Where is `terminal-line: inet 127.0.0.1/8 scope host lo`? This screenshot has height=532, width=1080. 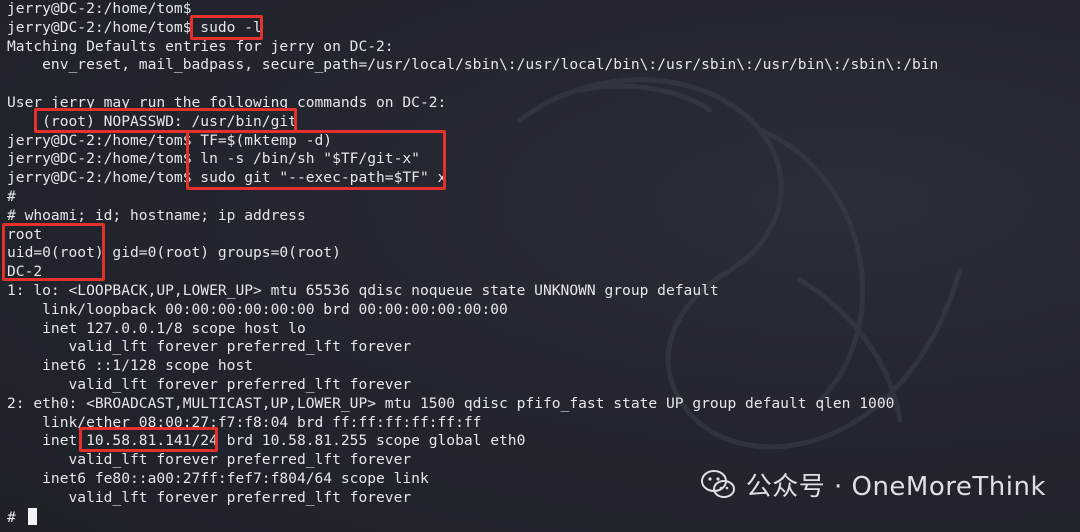
terminal-line: inet 127.0.0.1/8 scope host lo is located at coordinates (156, 328).